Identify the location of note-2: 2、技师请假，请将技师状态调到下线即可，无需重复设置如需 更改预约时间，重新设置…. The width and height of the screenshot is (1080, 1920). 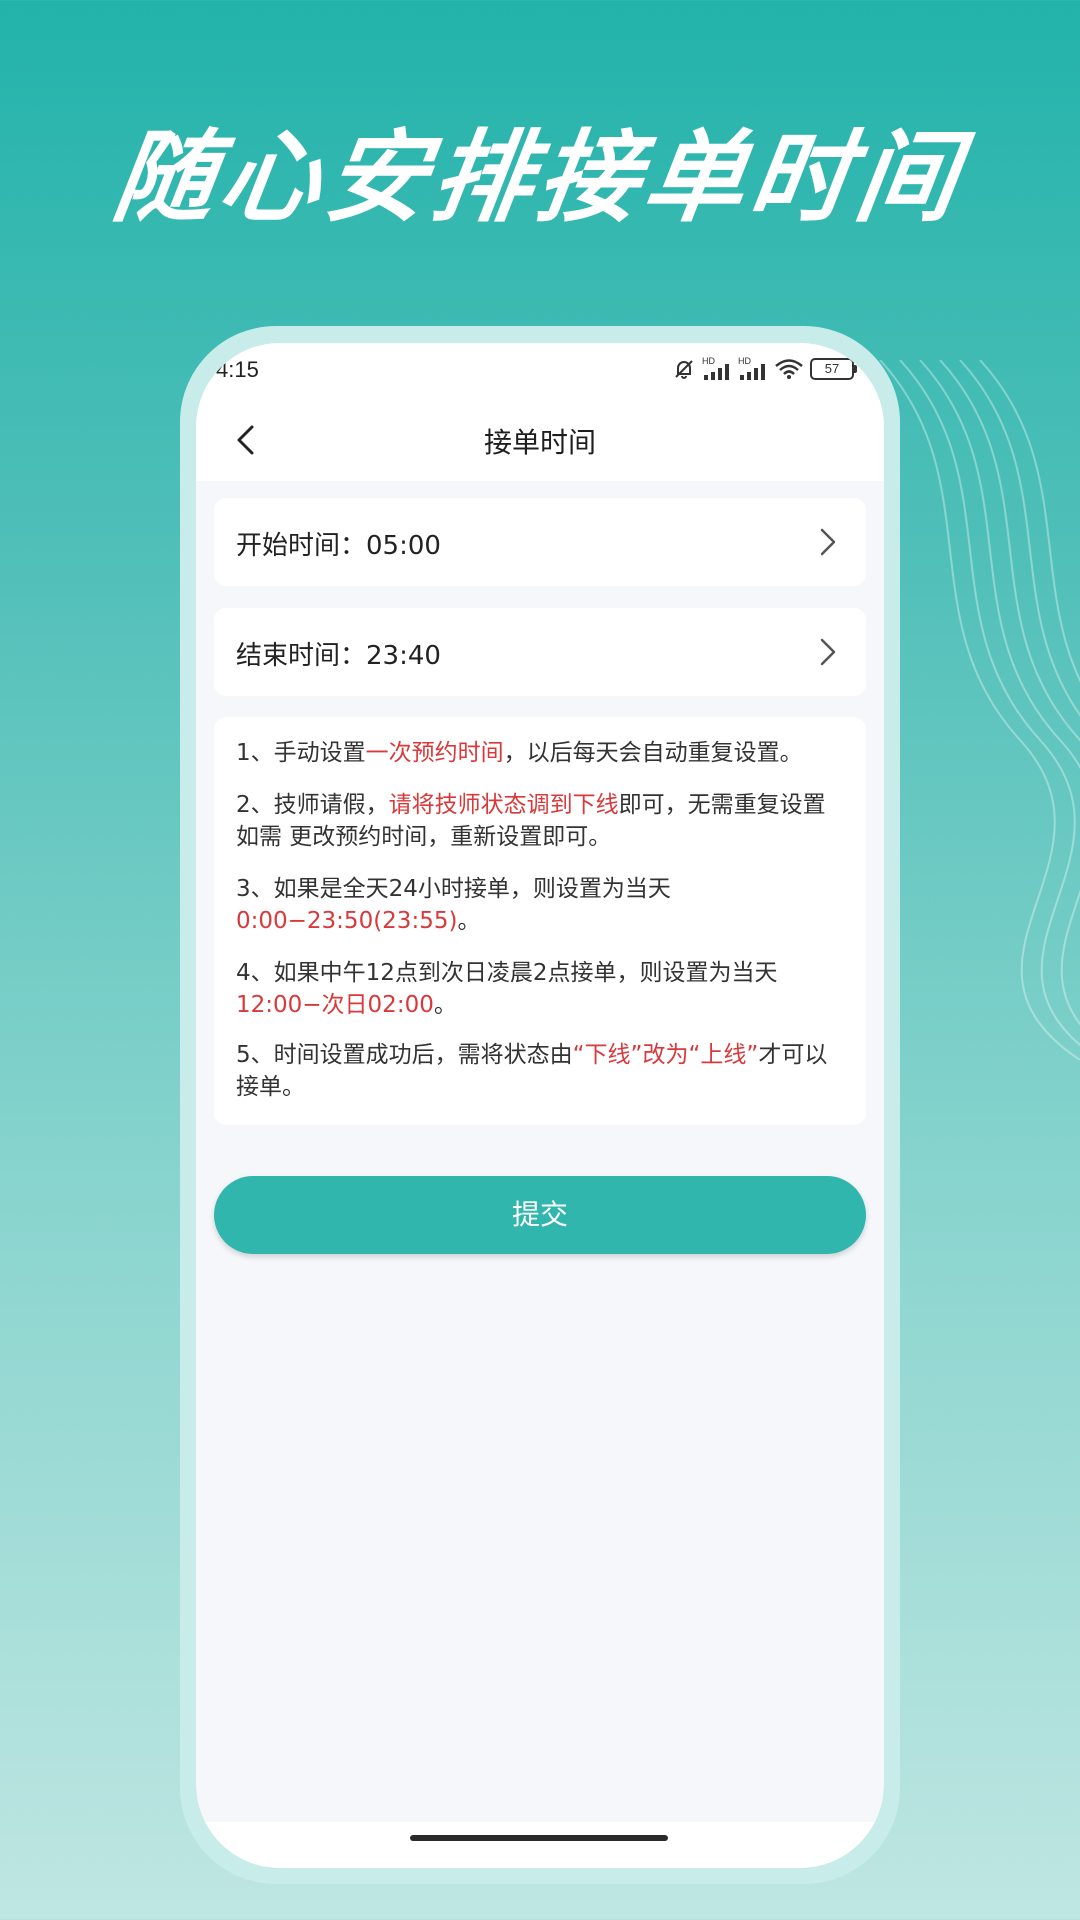
(531, 821).